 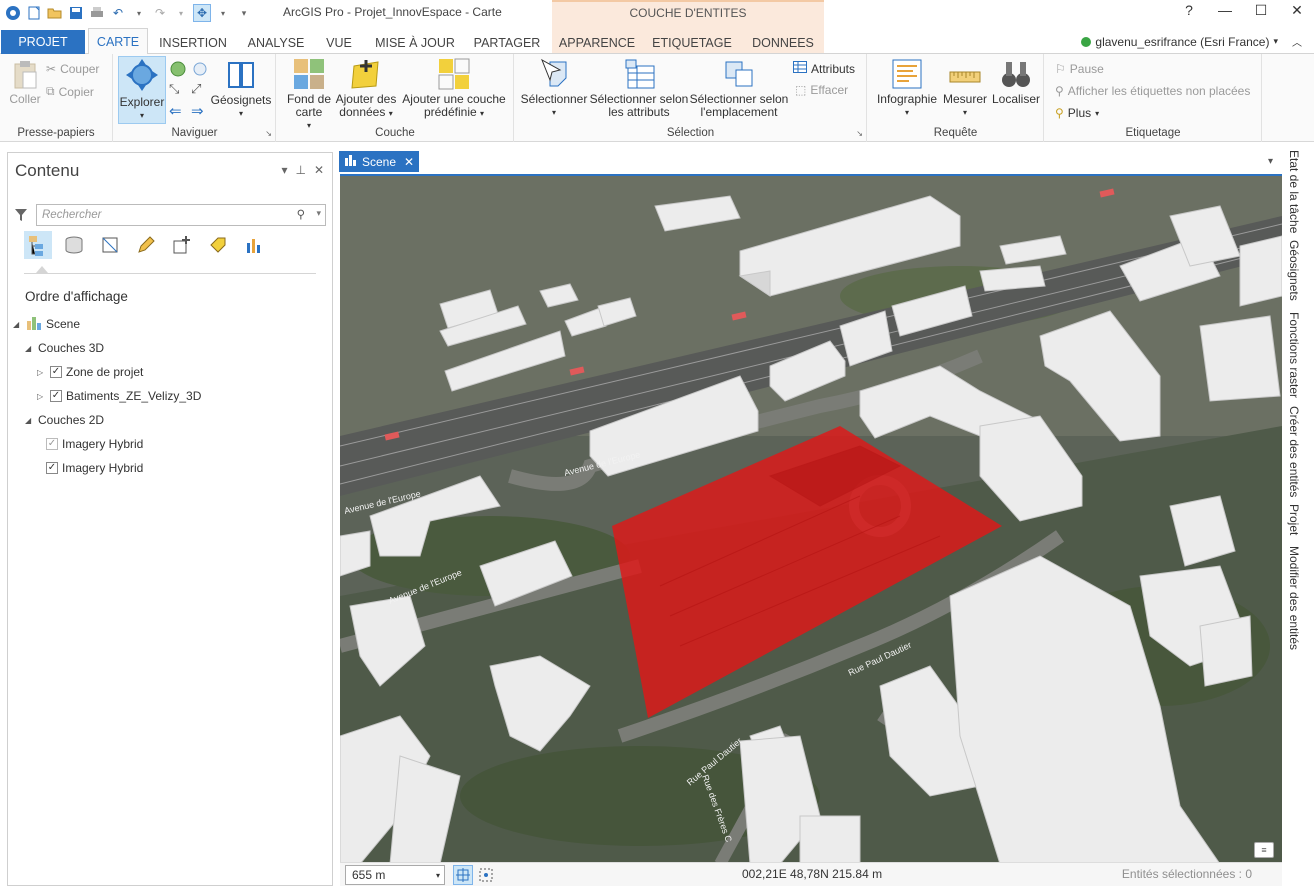 I want to click on previous-extent-icon: ⇐, so click(x=175, y=111).